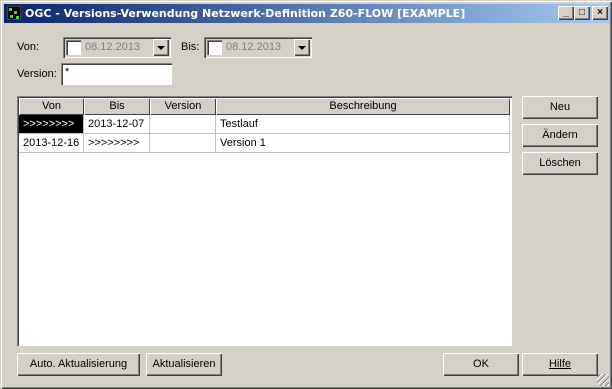  What do you see at coordinates (560, 135) in the screenshot?
I see `change-button: Ändern` at bounding box center [560, 135].